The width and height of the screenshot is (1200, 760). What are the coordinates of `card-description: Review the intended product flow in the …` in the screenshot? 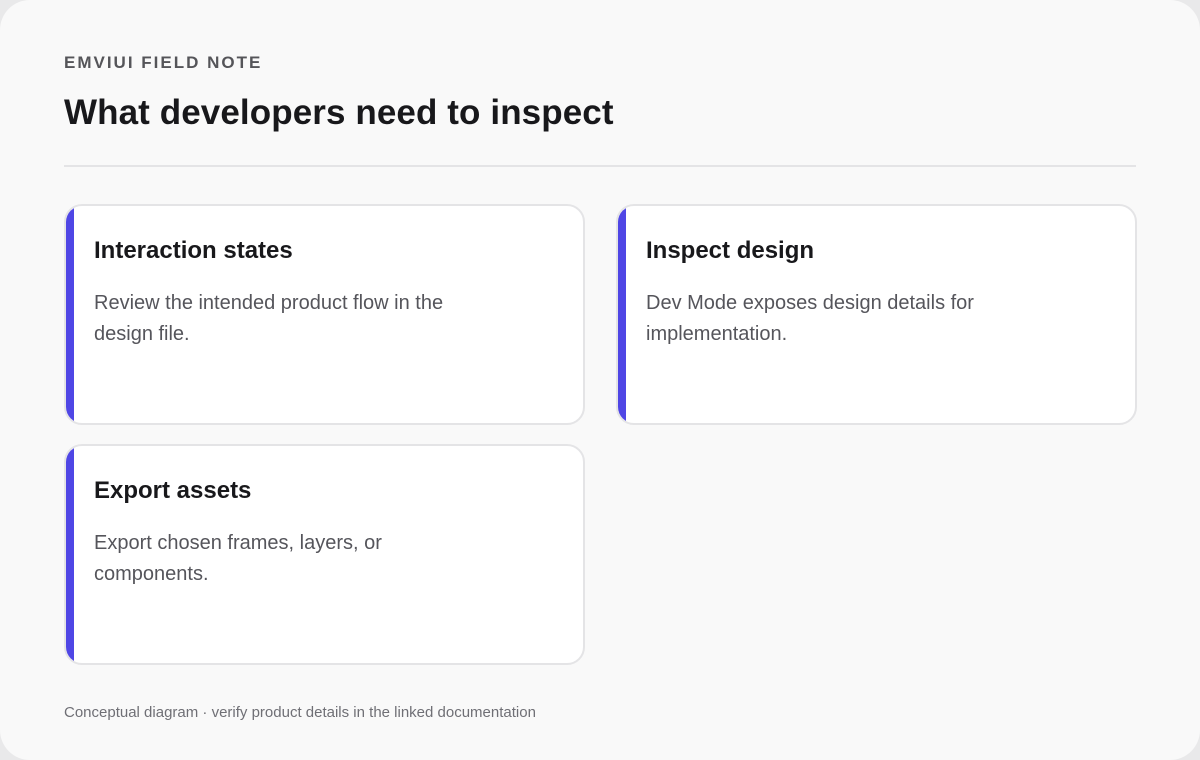 It's located at (269, 318).